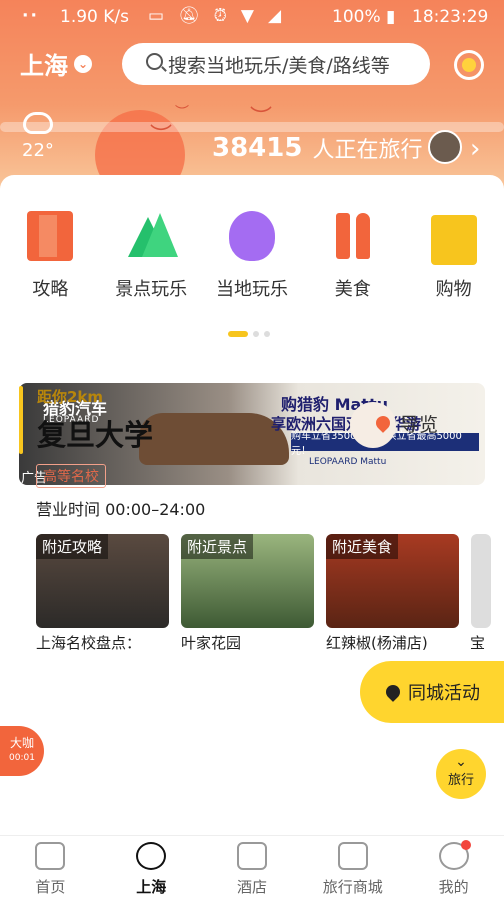  I want to click on bottom-nav: 首页 上海 酒店 旅行商城 我的, so click(252, 869).